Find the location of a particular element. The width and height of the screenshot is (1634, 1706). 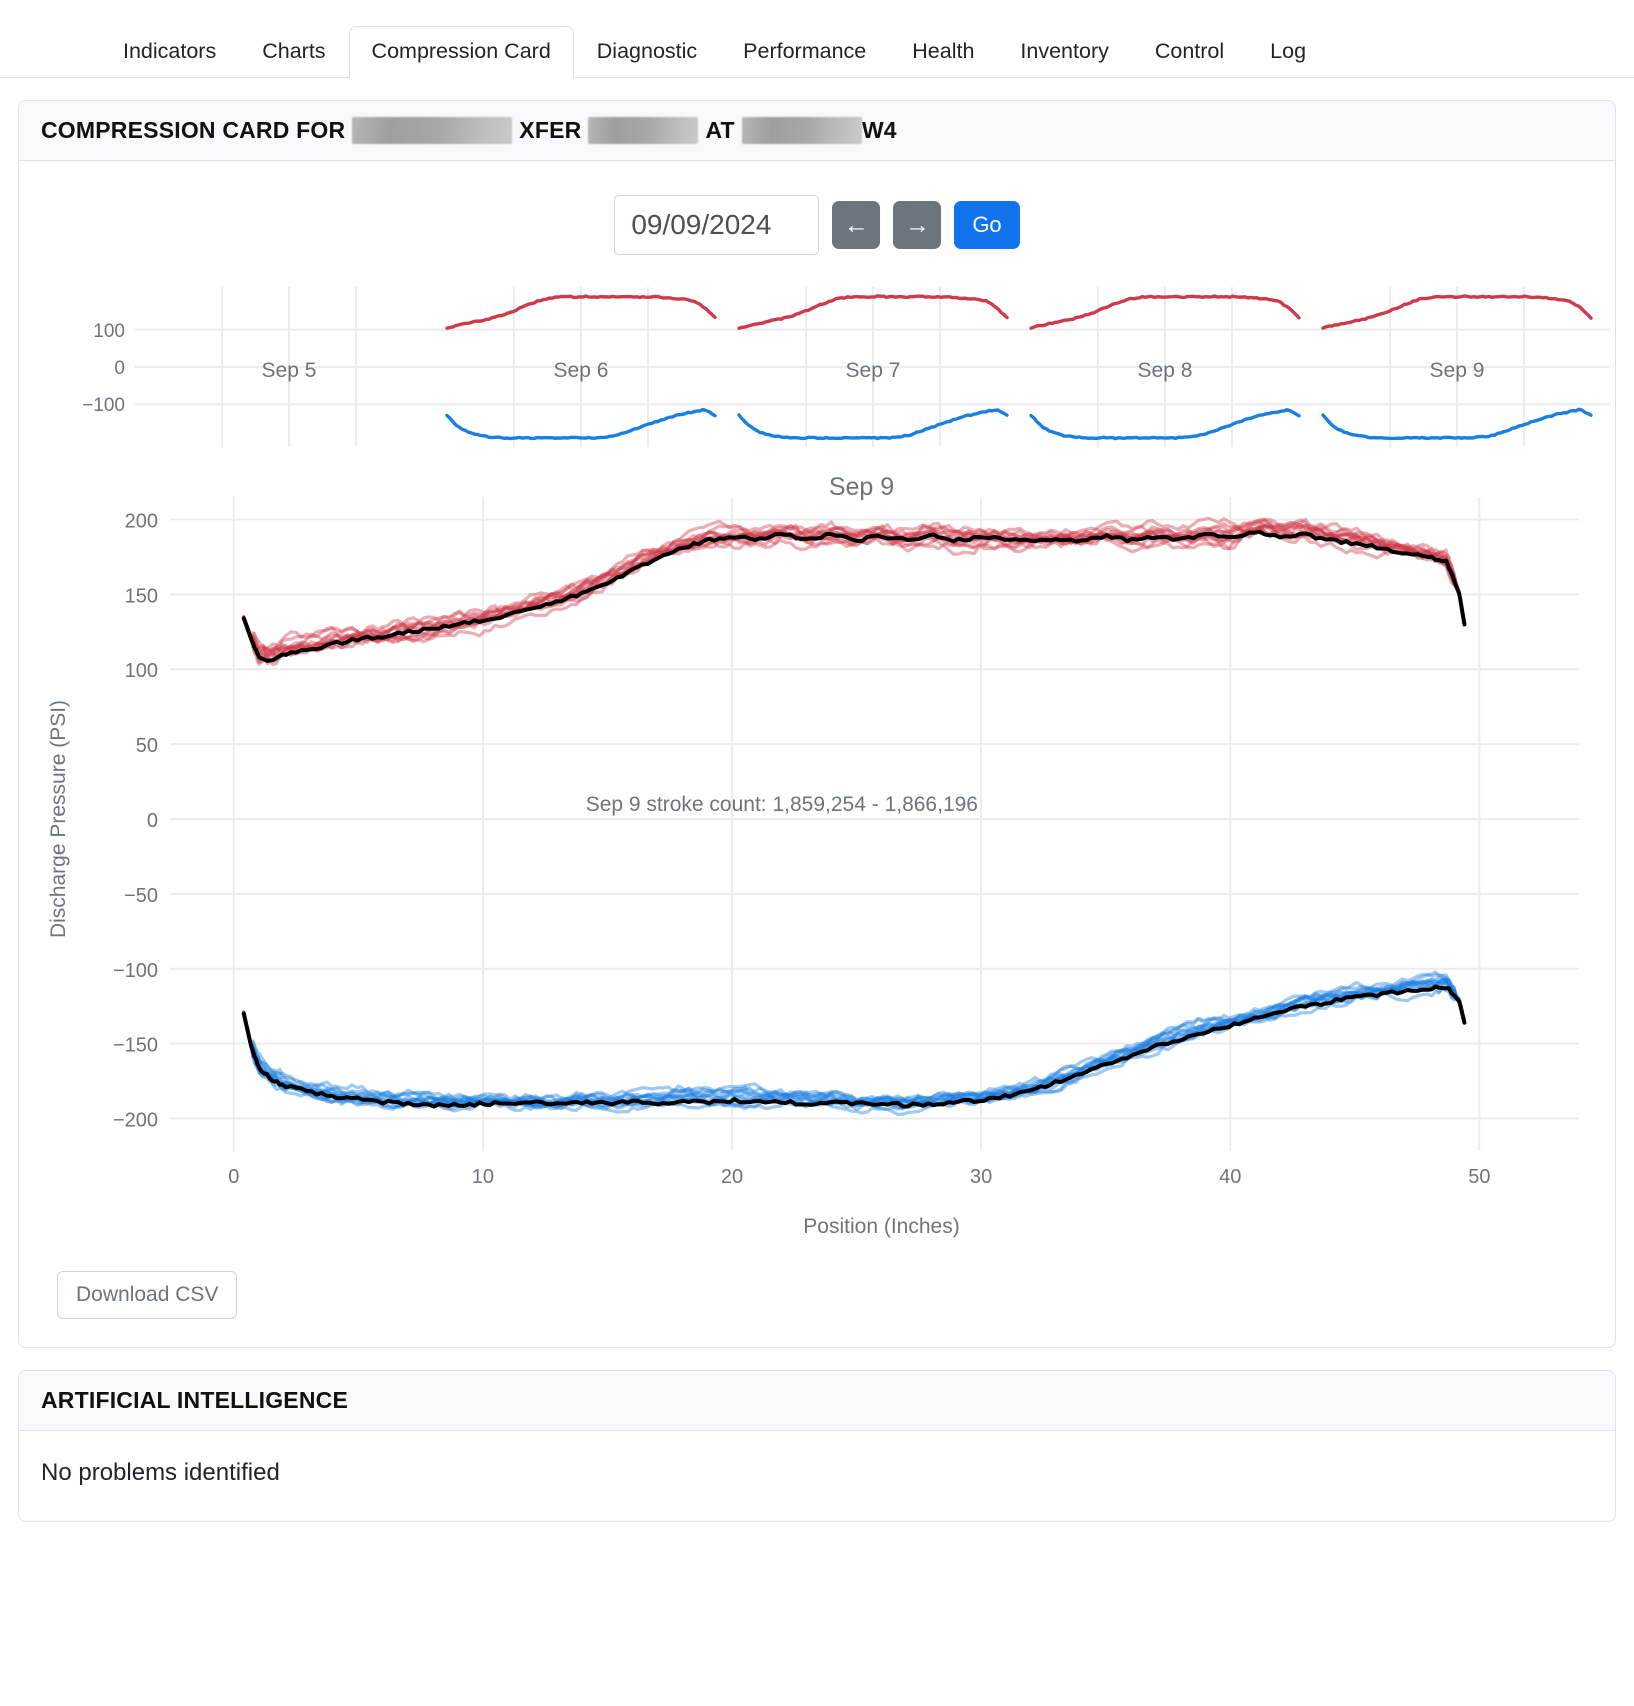

download-row: Download CSV is located at coordinates (817, 1303).